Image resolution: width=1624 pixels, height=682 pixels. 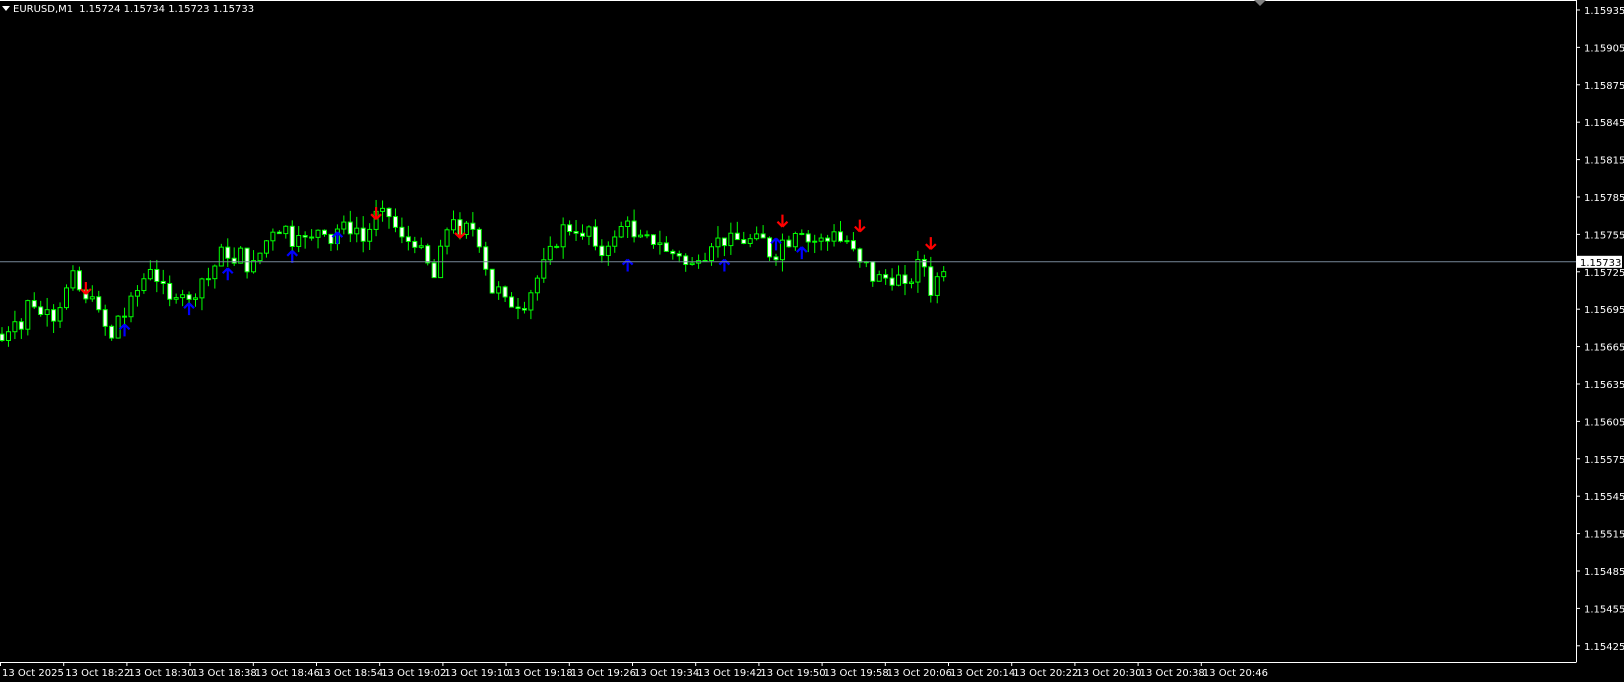 What do you see at coordinates (6, 8) in the screenshot?
I see `collapse-triangle-icon` at bounding box center [6, 8].